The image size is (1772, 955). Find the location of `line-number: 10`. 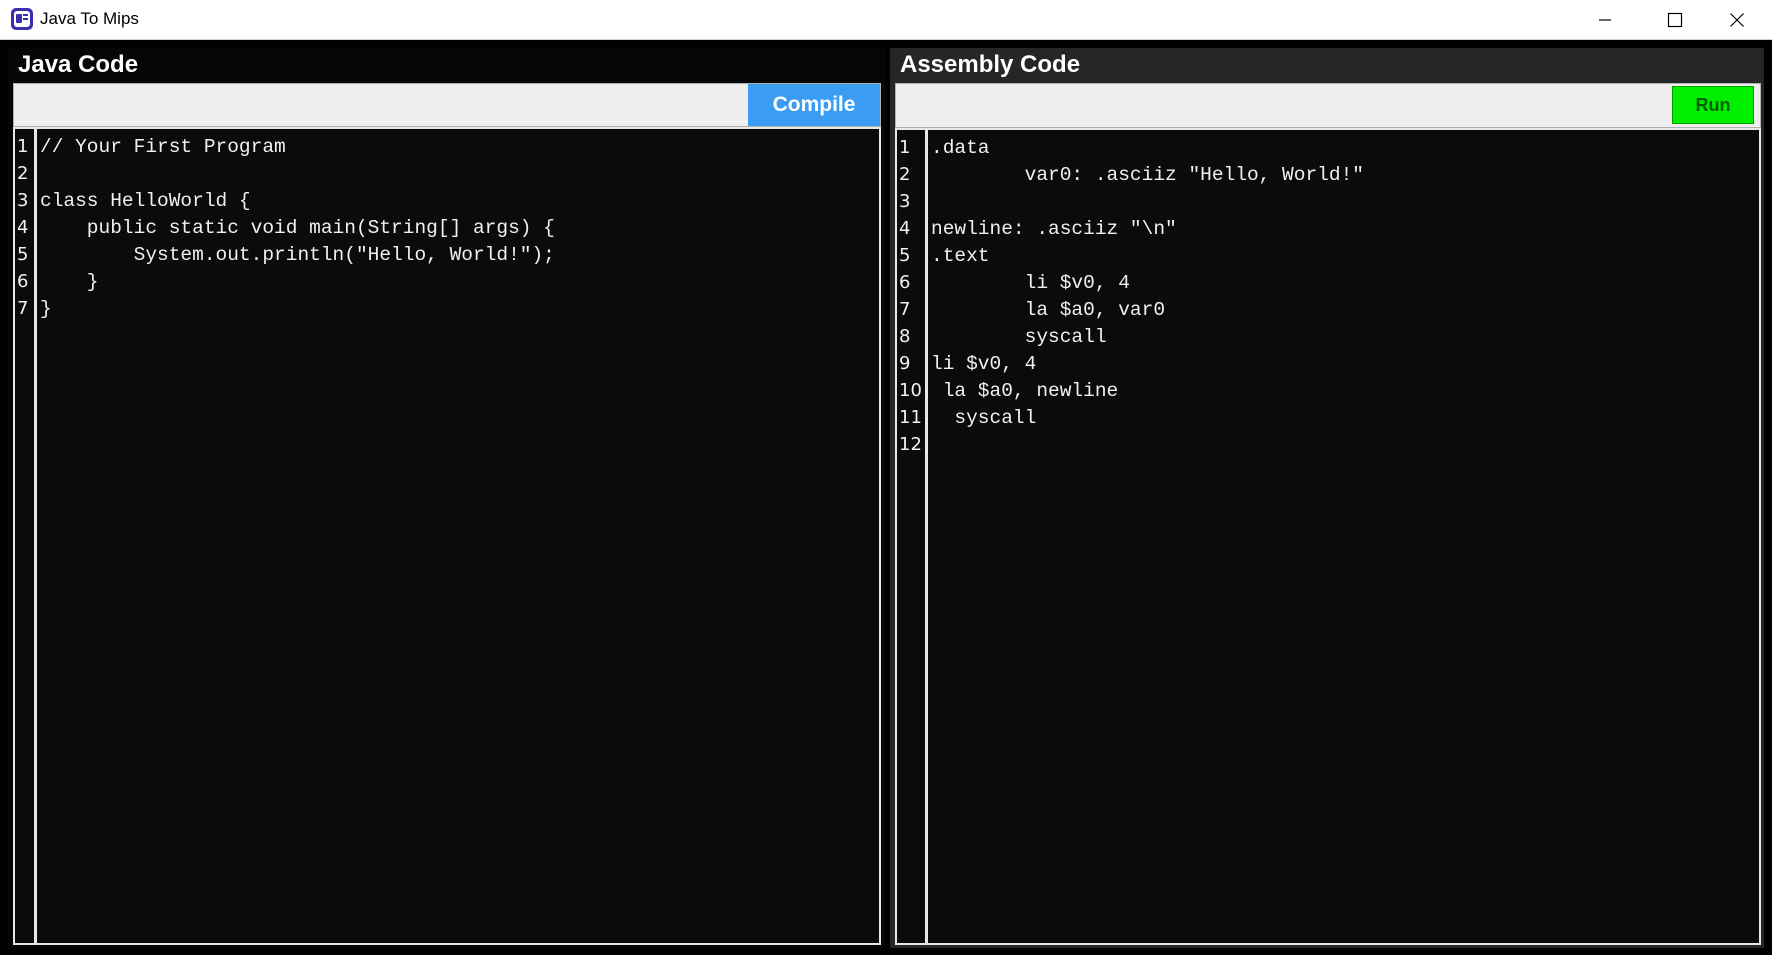

line-number: 10 is located at coordinates (910, 390).